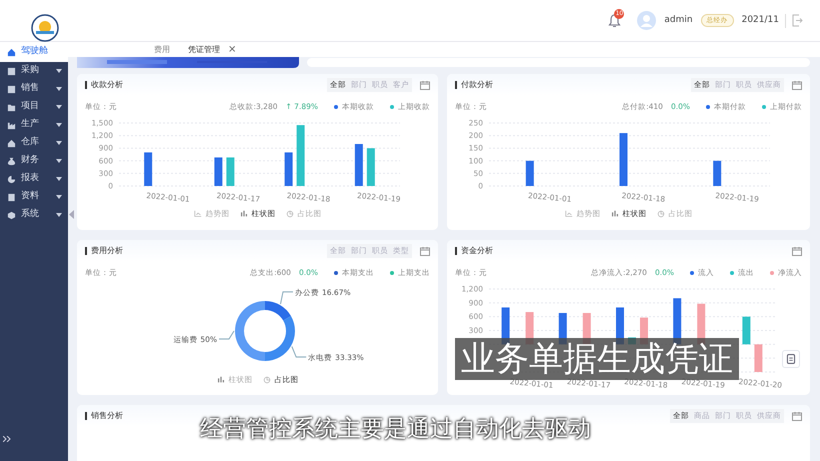 The height and width of the screenshot is (461, 820). Describe the element at coordinates (107, 251) in the screenshot. I see `panel-title: 费用分析` at that location.